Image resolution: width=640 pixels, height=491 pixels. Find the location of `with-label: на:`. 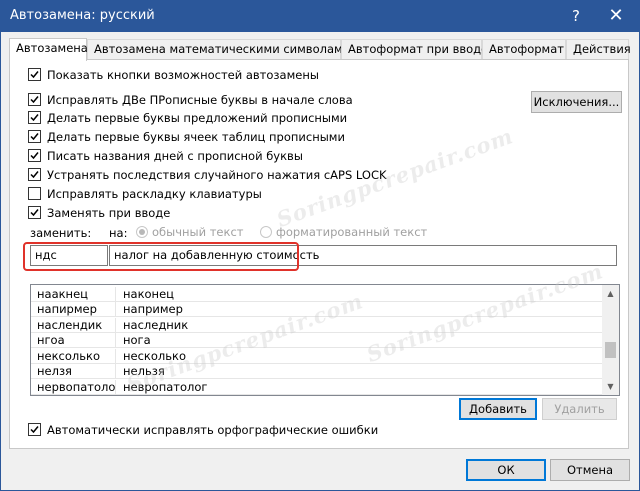

with-label: на: is located at coordinates (118, 233).